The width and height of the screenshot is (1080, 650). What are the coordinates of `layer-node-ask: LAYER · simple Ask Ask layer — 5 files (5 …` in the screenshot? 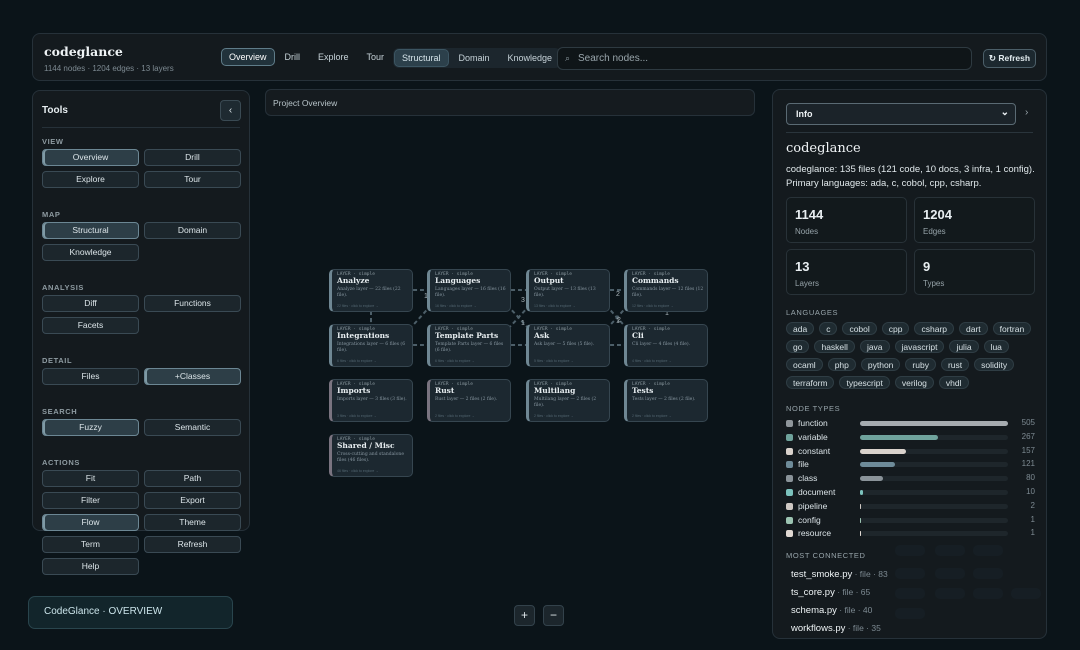 It's located at (568, 345).